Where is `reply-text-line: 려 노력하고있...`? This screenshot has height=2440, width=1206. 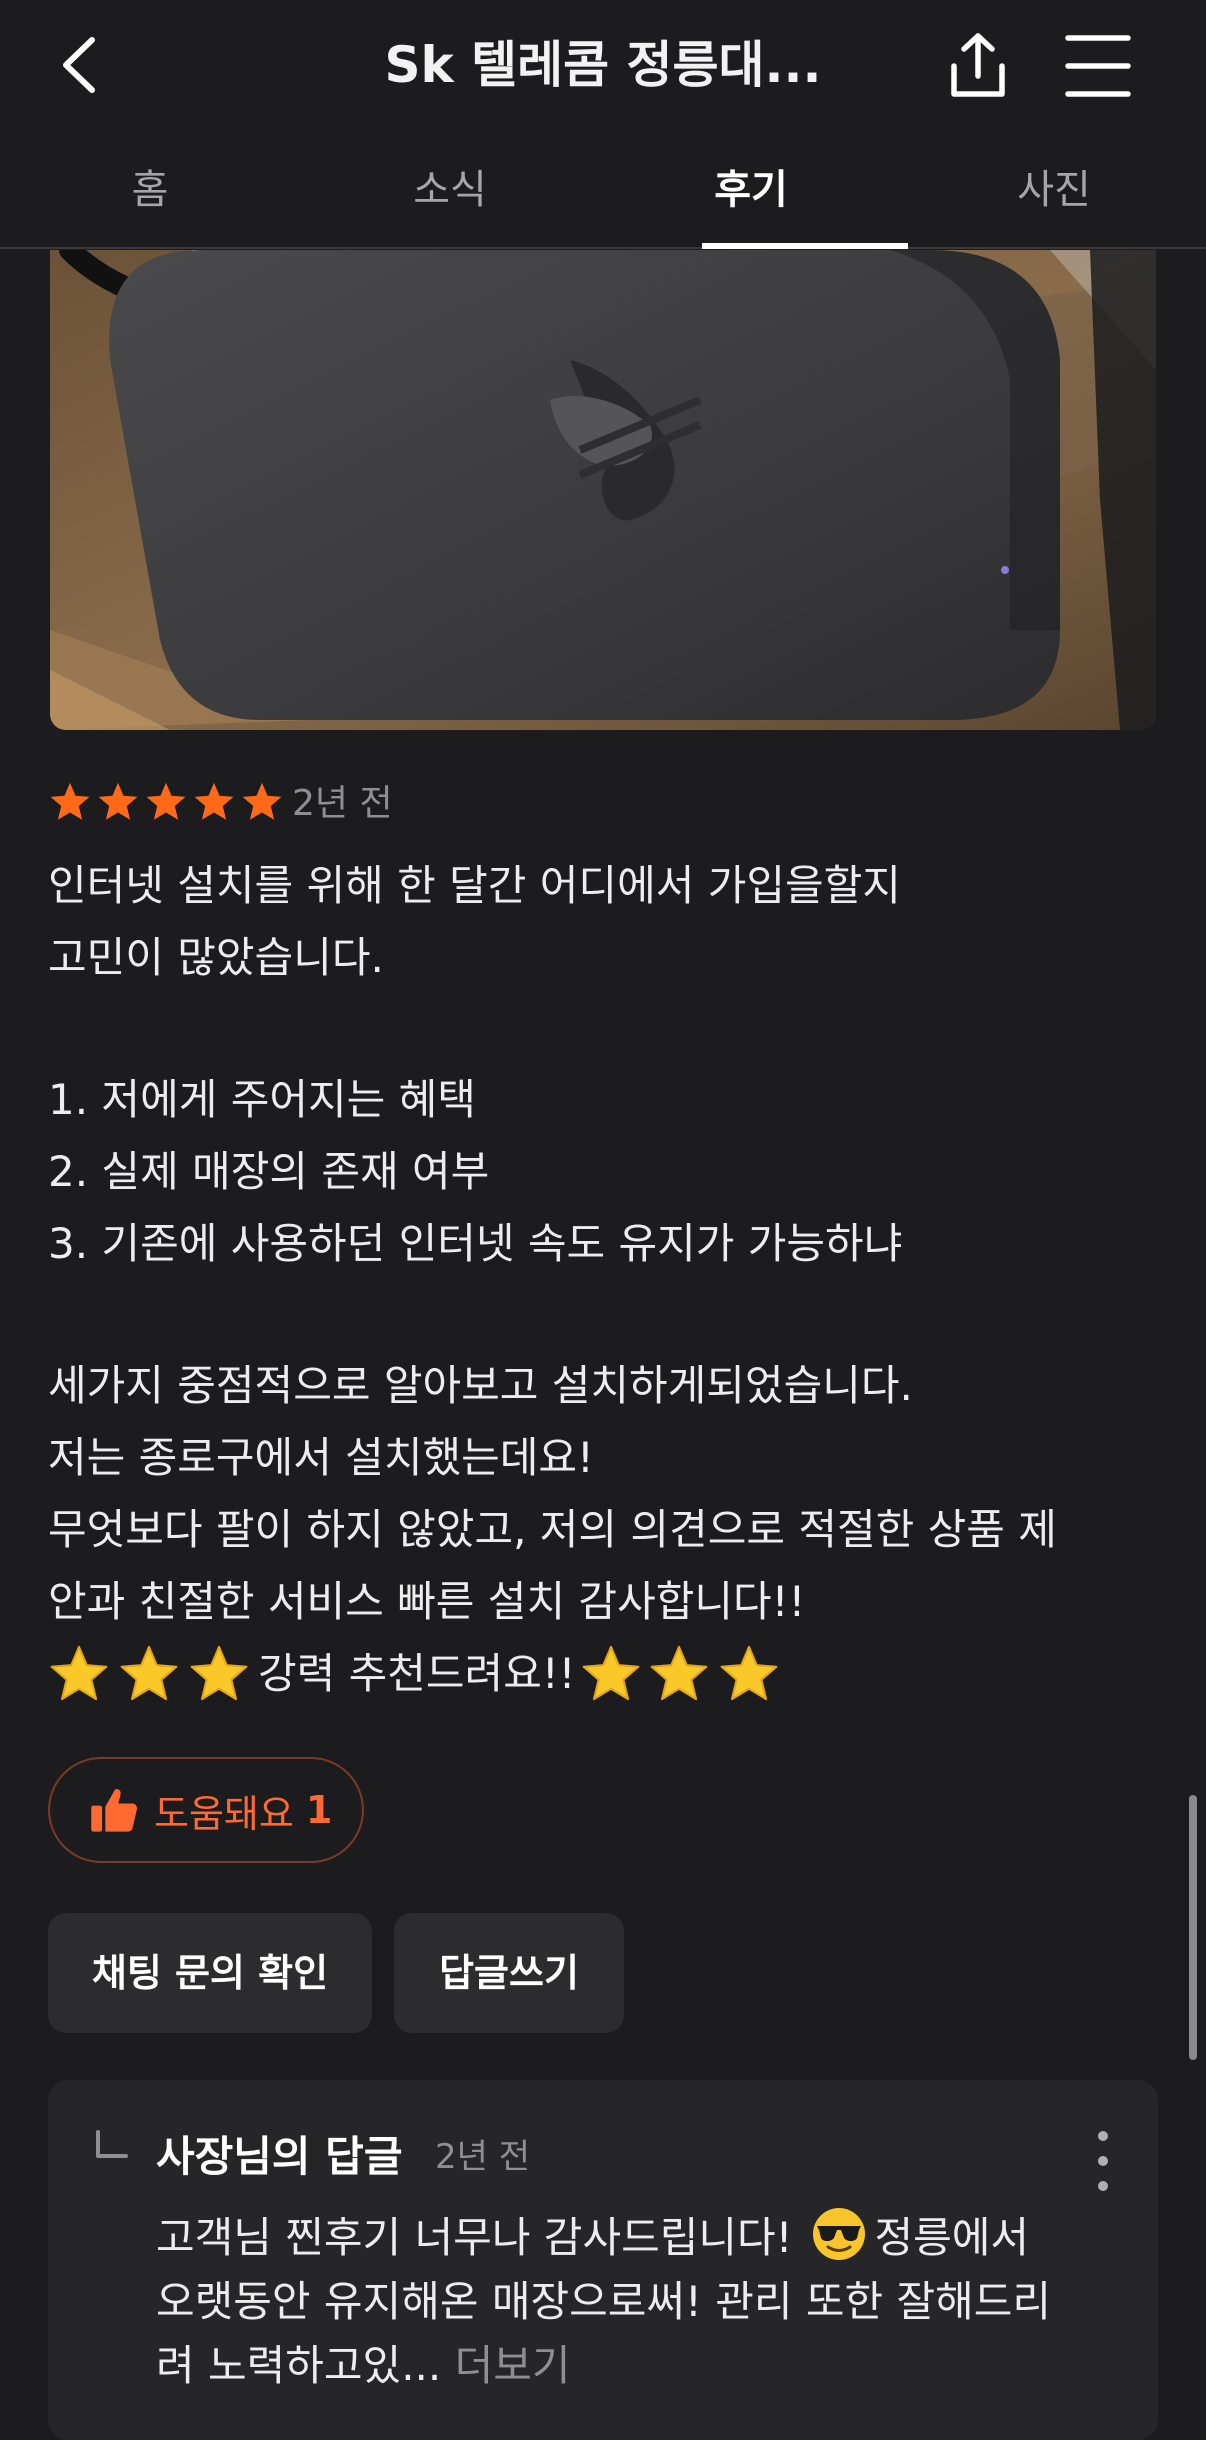 reply-text-line: 려 노력하고있... is located at coordinates (299, 2365).